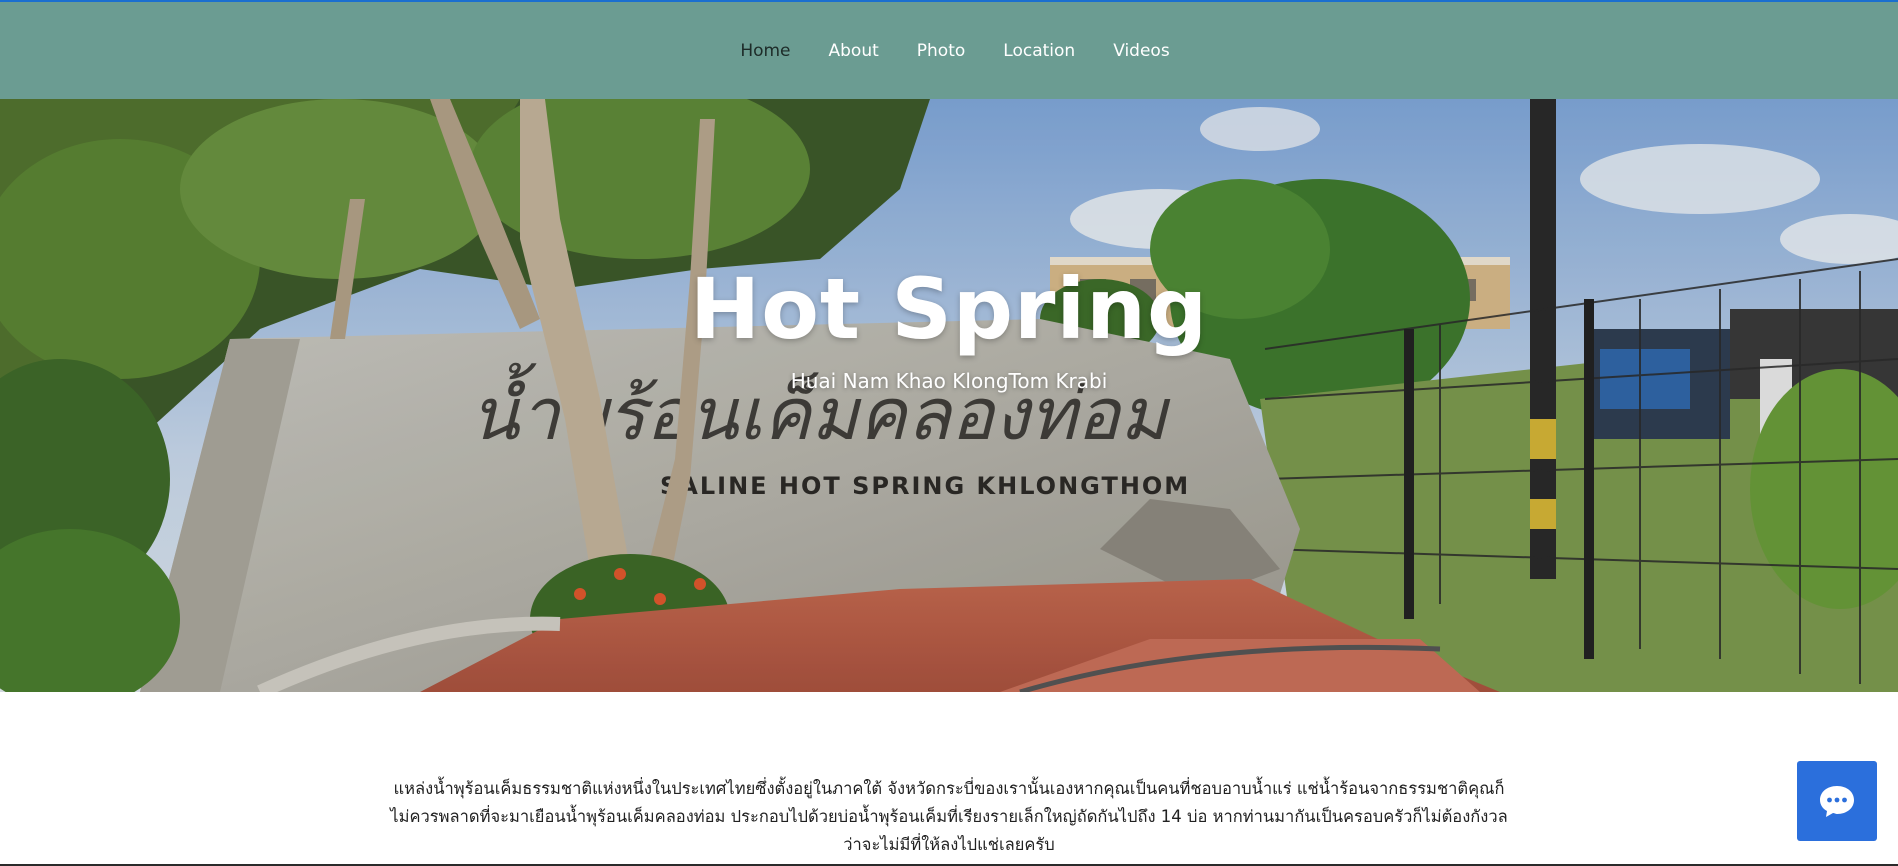  I want to click on nav-item-home: Home, so click(765, 51).